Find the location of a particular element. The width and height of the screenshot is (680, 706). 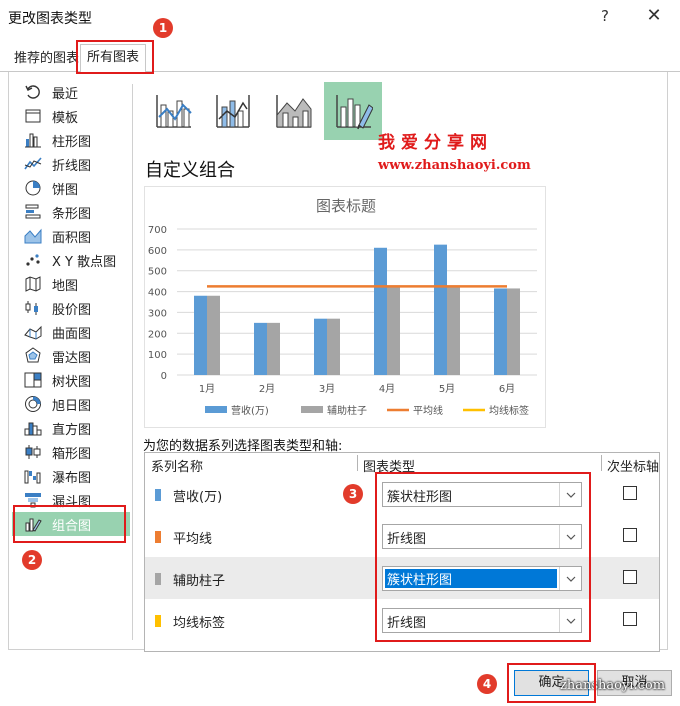

series-name: 平均线 is located at coordinates (193, 539).